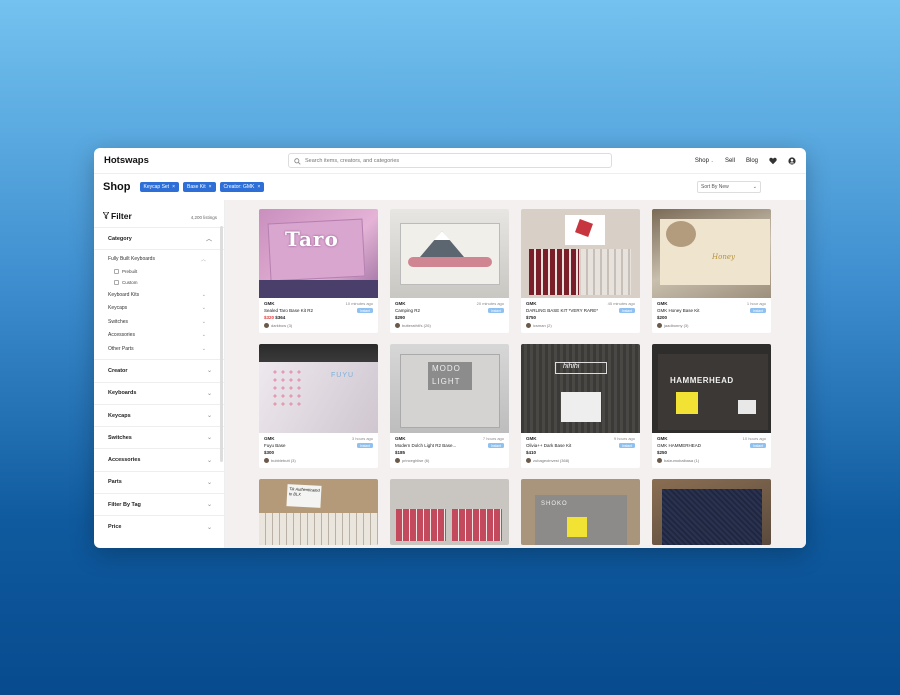 This screenshot has width=900, height=695. What do you see at coordinates (407, 310) in the screenshot?
I see `listing-title: Camping R2` at bounding box center [407, 310].